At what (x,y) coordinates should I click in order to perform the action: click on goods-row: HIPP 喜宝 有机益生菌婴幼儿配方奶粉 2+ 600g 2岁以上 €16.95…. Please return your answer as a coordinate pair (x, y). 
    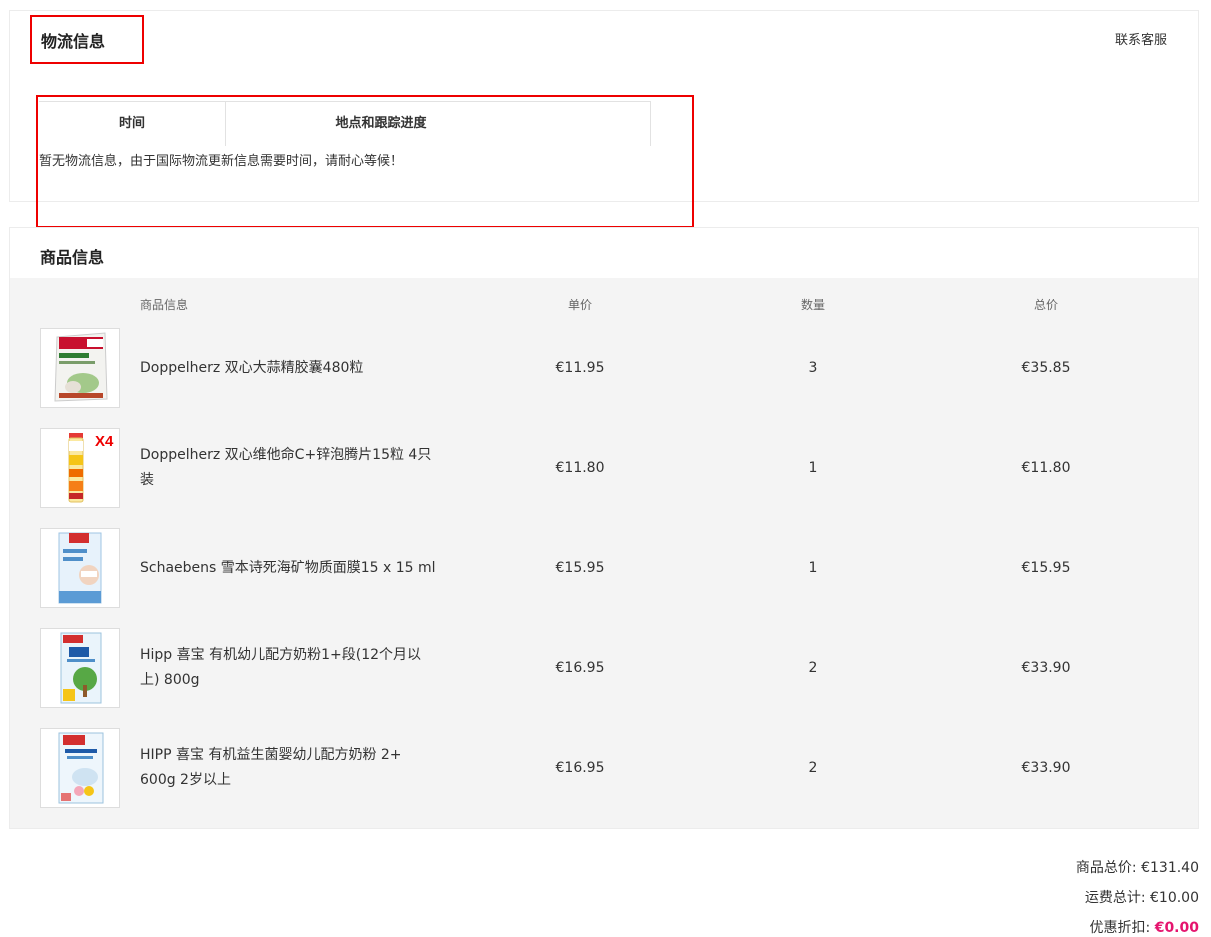
    Looking at the image, I should click on (604, 768).